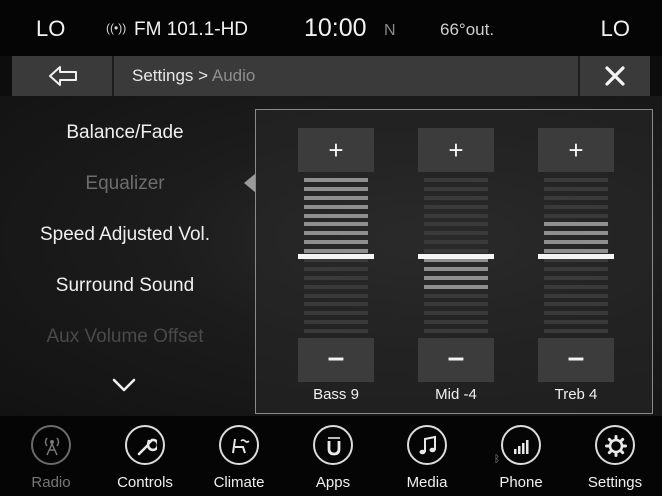 The image size is (662, 496). I want to click on mid-slider, so click(456, 256).